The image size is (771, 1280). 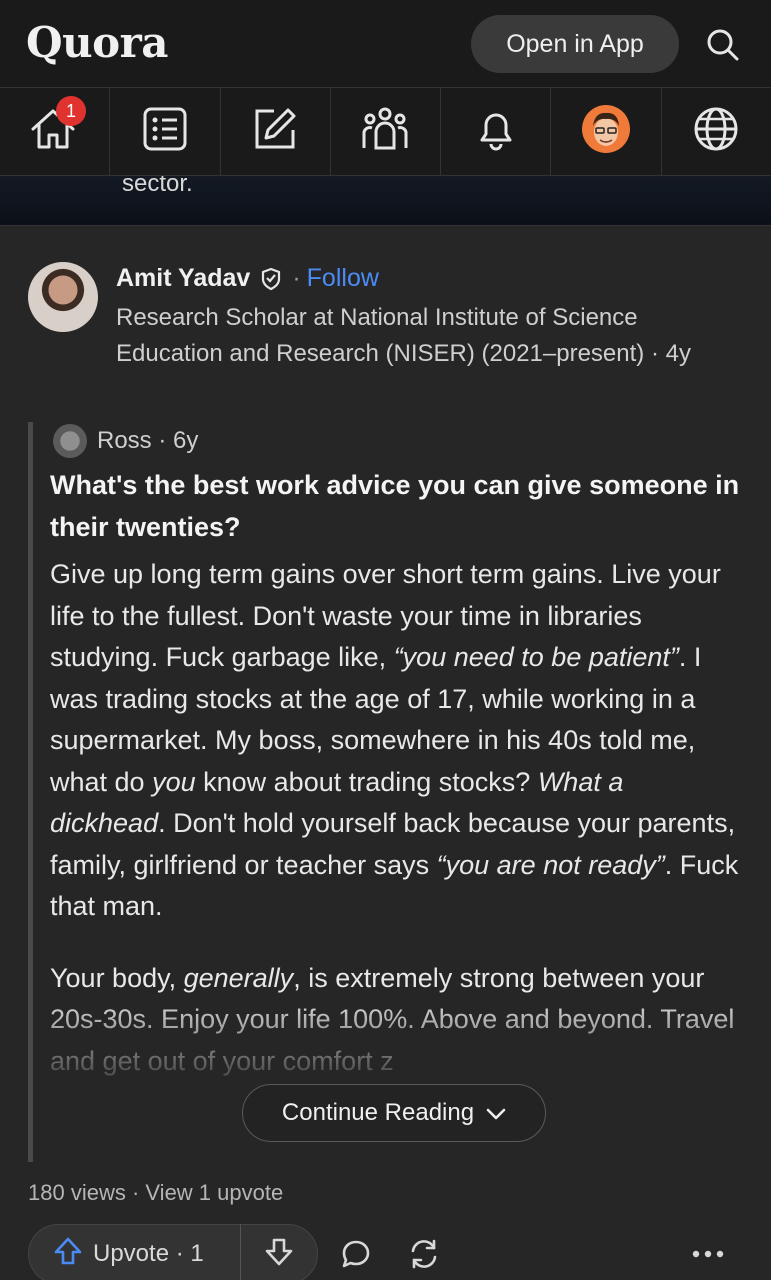 I want to click on upvote-arrow-icon, so click(x=68, y=1254).